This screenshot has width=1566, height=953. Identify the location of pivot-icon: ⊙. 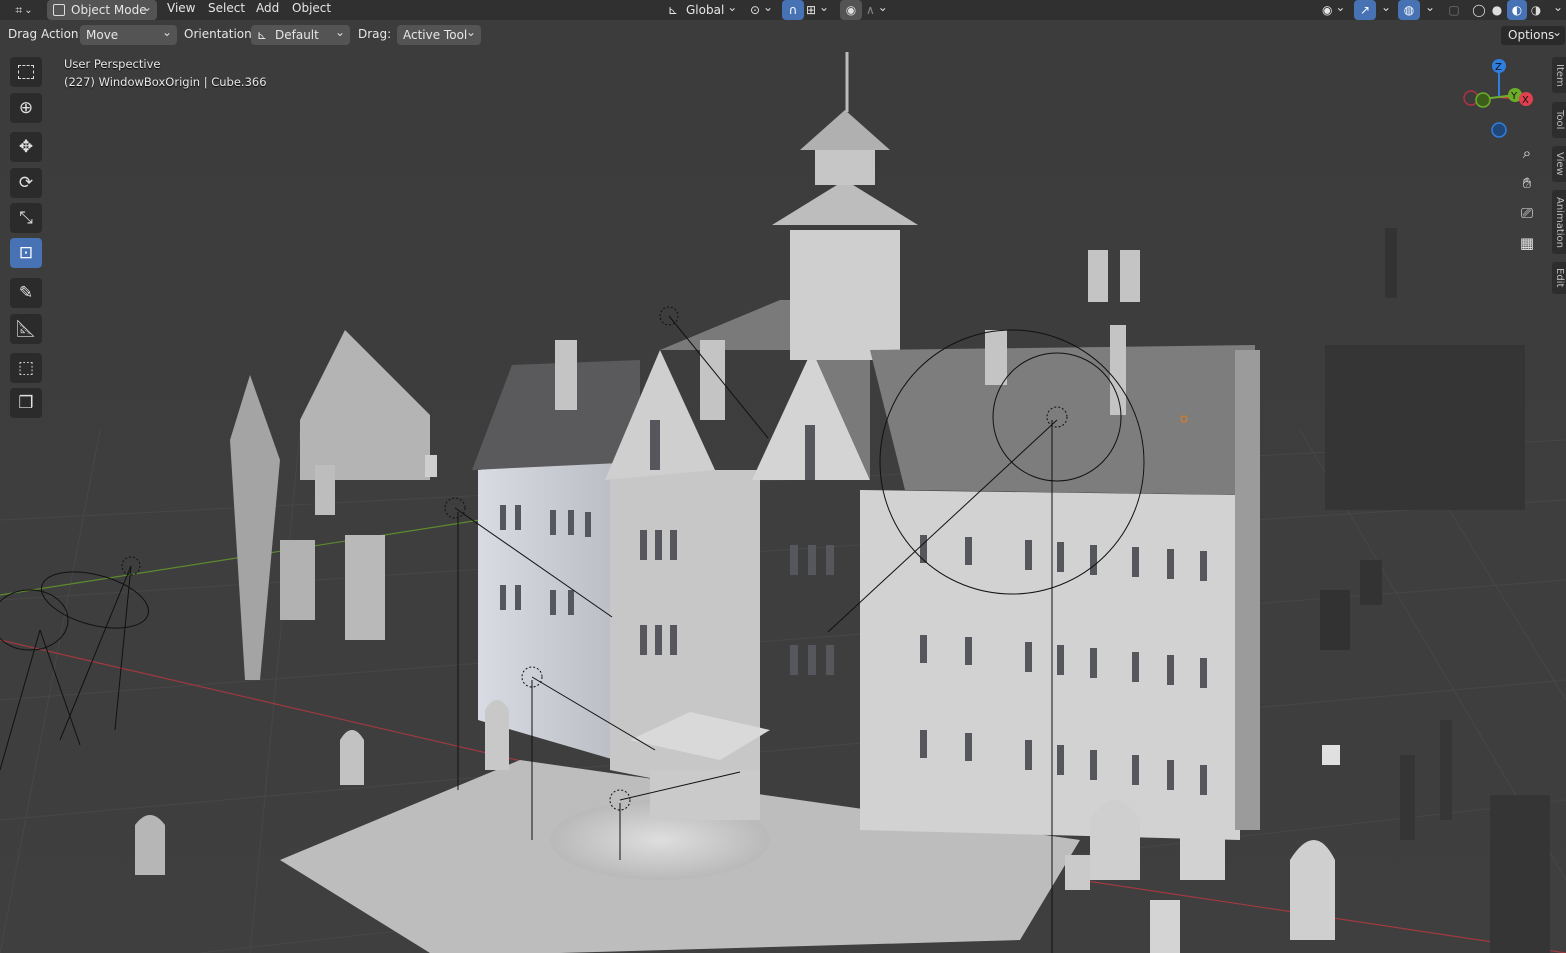
(755, 10).